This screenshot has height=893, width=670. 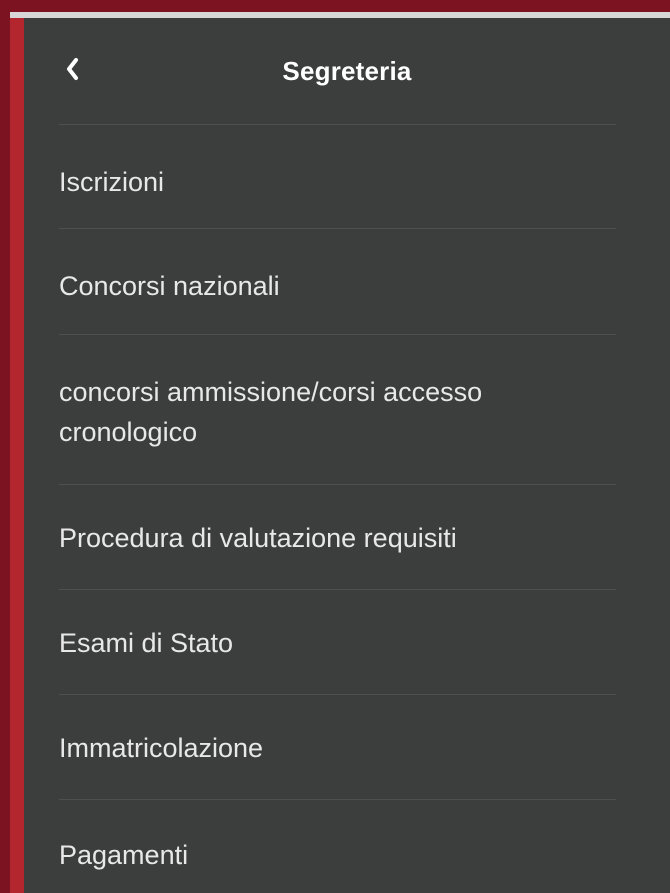 I want to click on menu-item-label: Concorsi nazionali, so click(x=169, y=286).